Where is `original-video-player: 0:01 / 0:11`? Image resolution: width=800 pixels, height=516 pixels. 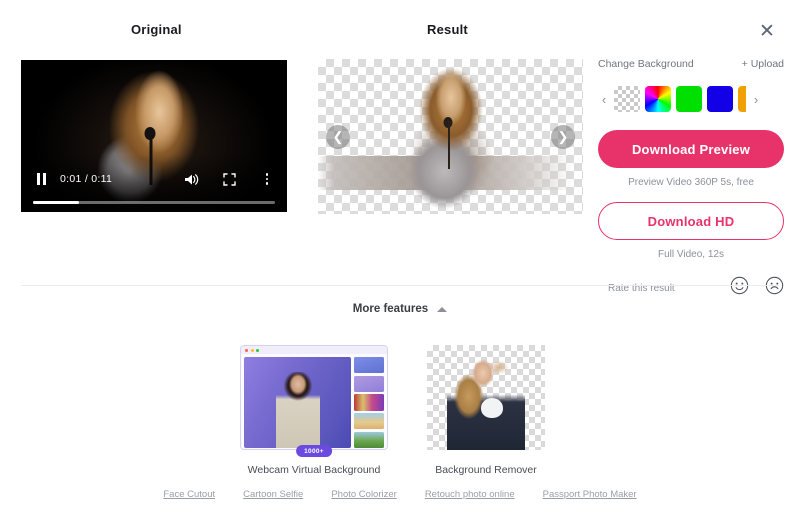 original-video-player: 0:01 / 0:11 is located at coordinates (154, 136).